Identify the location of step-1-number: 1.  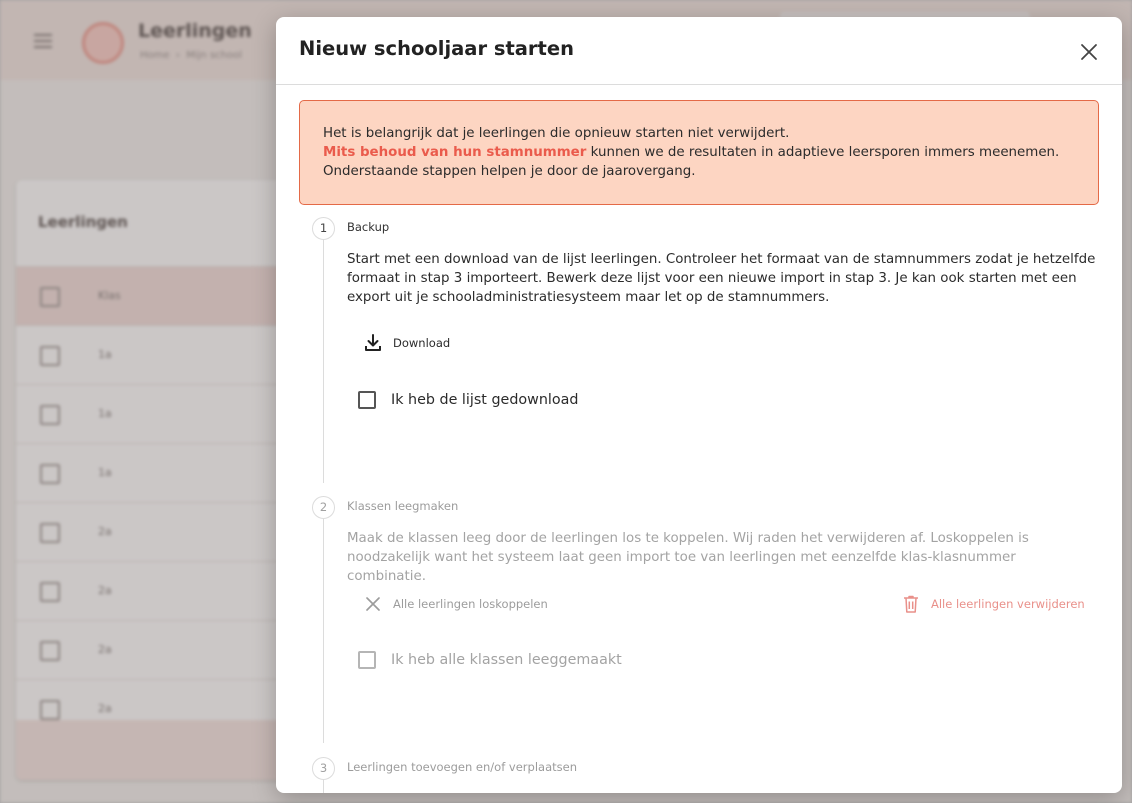
(323, 228).